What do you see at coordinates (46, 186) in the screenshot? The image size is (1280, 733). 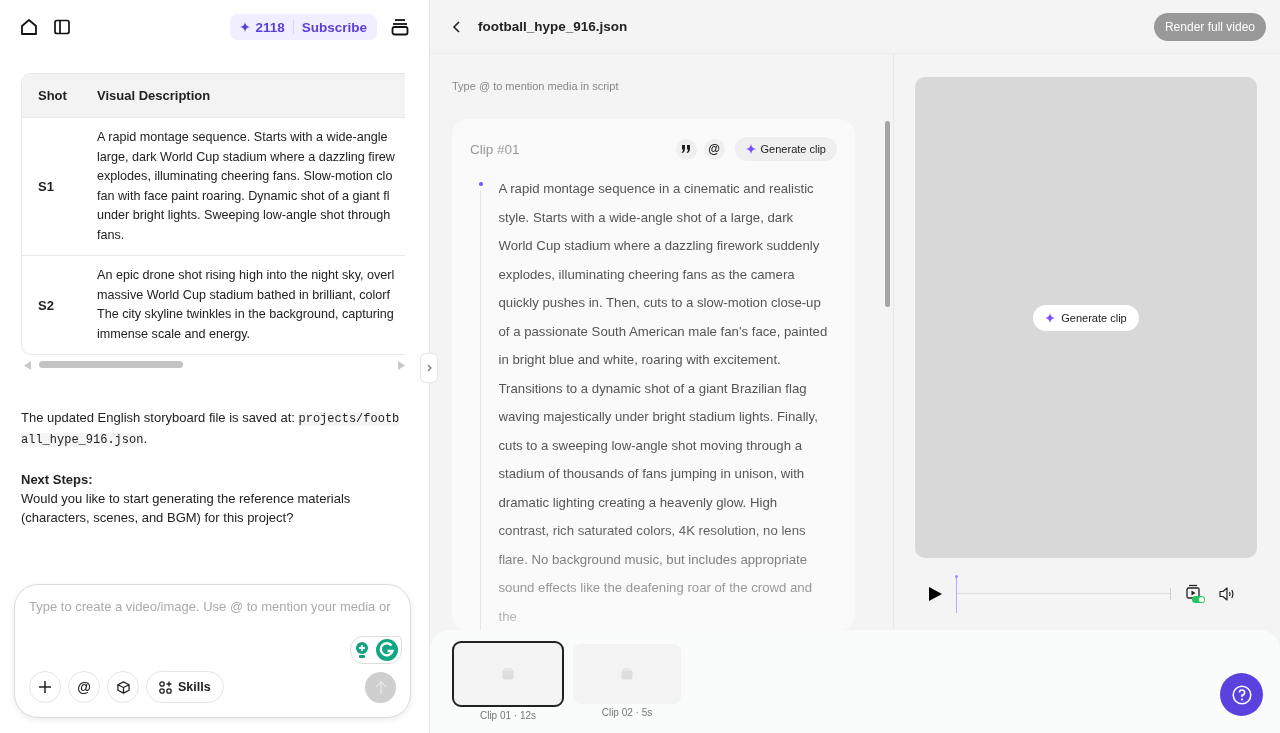 I see `table-cell-text: S1` at bounding box center [46, 186].